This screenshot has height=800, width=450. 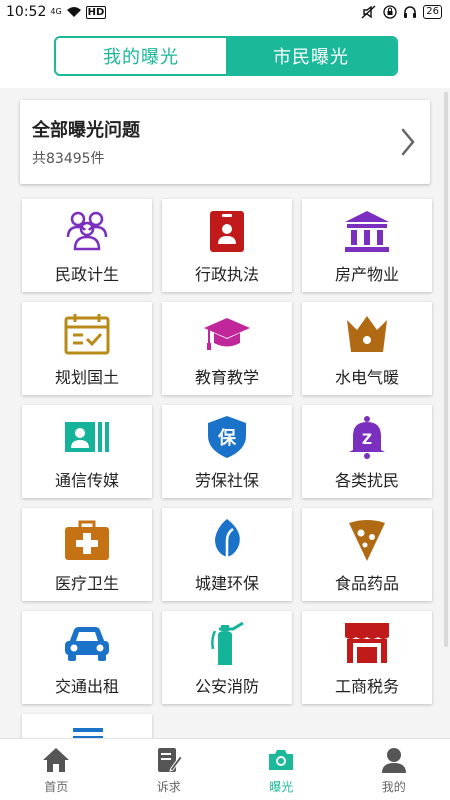 What do you see at coordinates (366, 274) in the screenshot?
I see `category-label: 房产物业` at bounding box center [366, 274].